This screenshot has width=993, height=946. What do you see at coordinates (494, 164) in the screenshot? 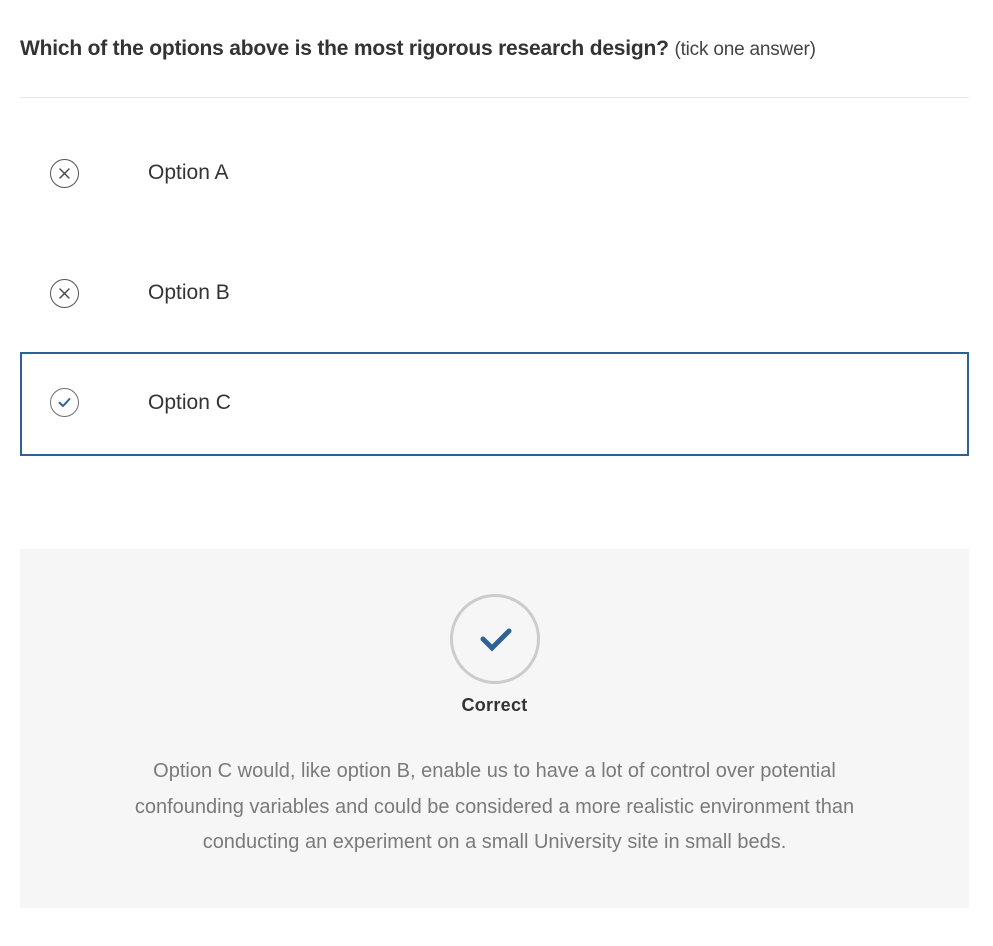
I see `option-a: Option A` at bounding box center [494, 164].